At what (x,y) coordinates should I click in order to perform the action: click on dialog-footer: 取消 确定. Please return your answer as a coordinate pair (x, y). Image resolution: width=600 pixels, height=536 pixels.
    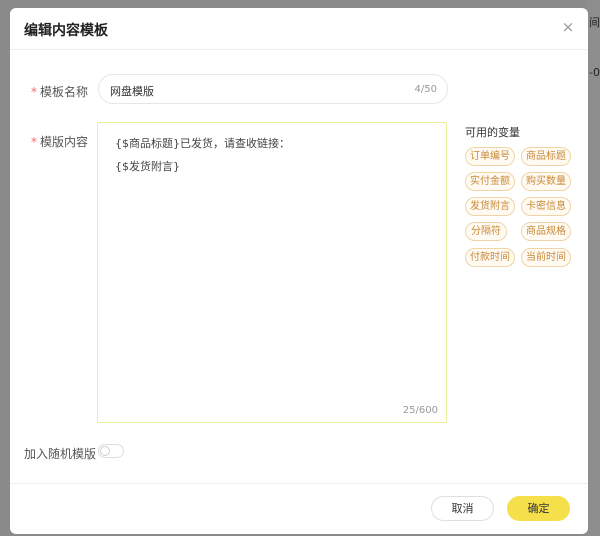
    Looking at the image, I should click on (299, 508).